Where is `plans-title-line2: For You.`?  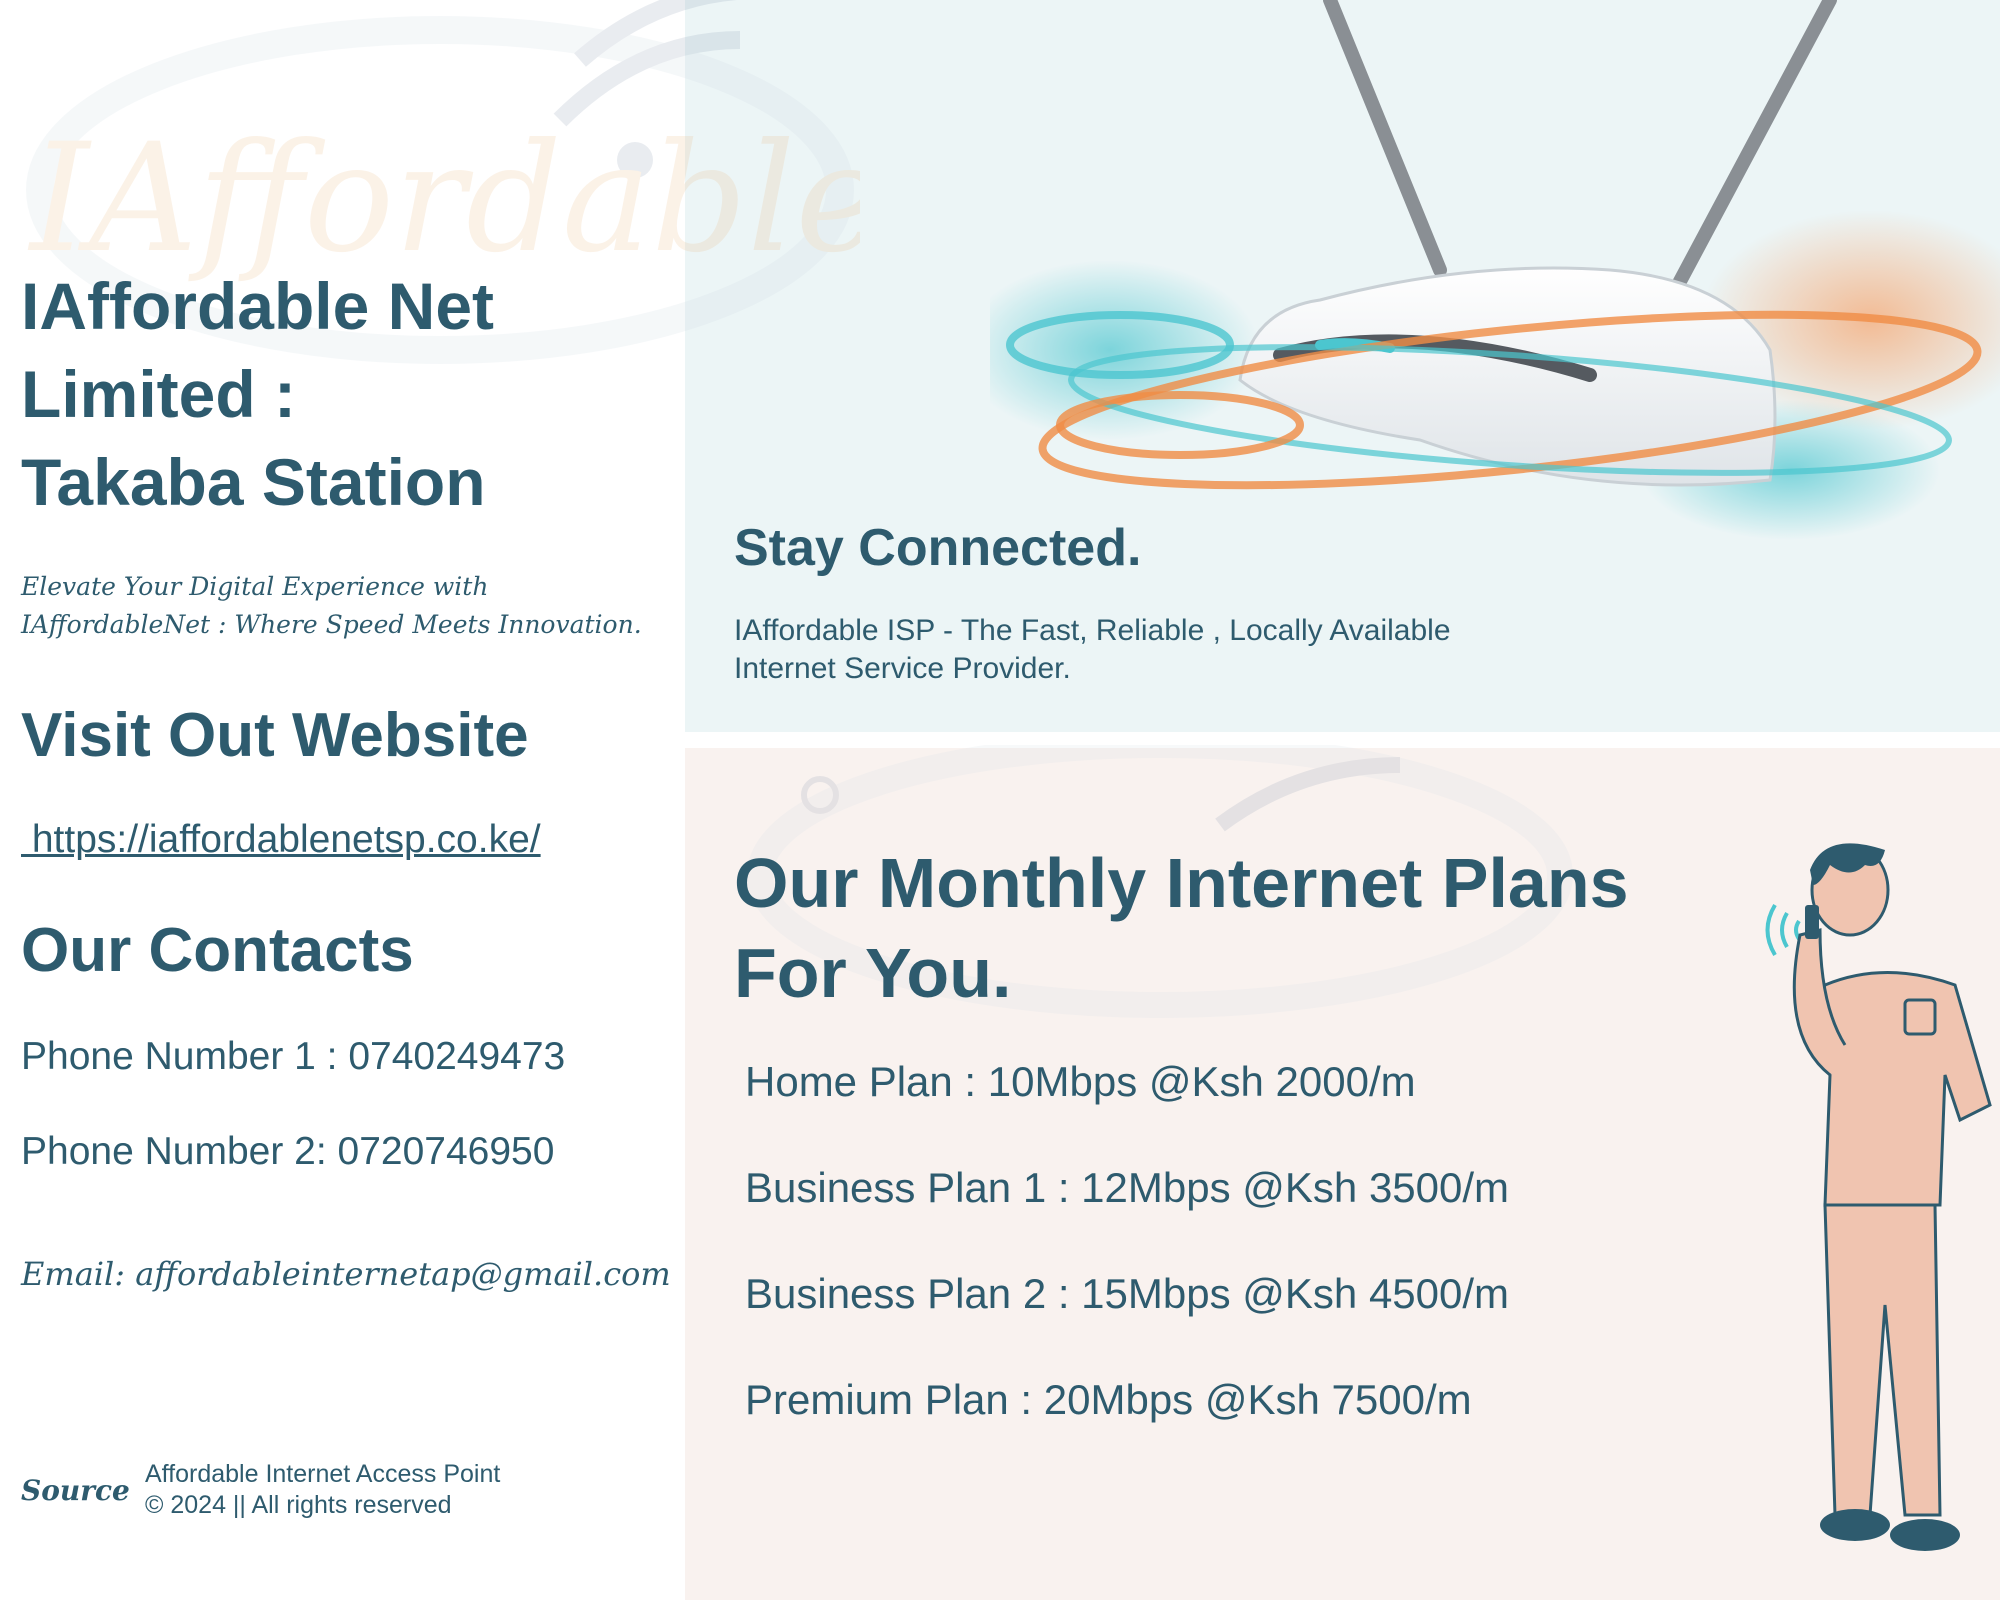 plans-title-line2: For You. is located at coordinates (873, 973).